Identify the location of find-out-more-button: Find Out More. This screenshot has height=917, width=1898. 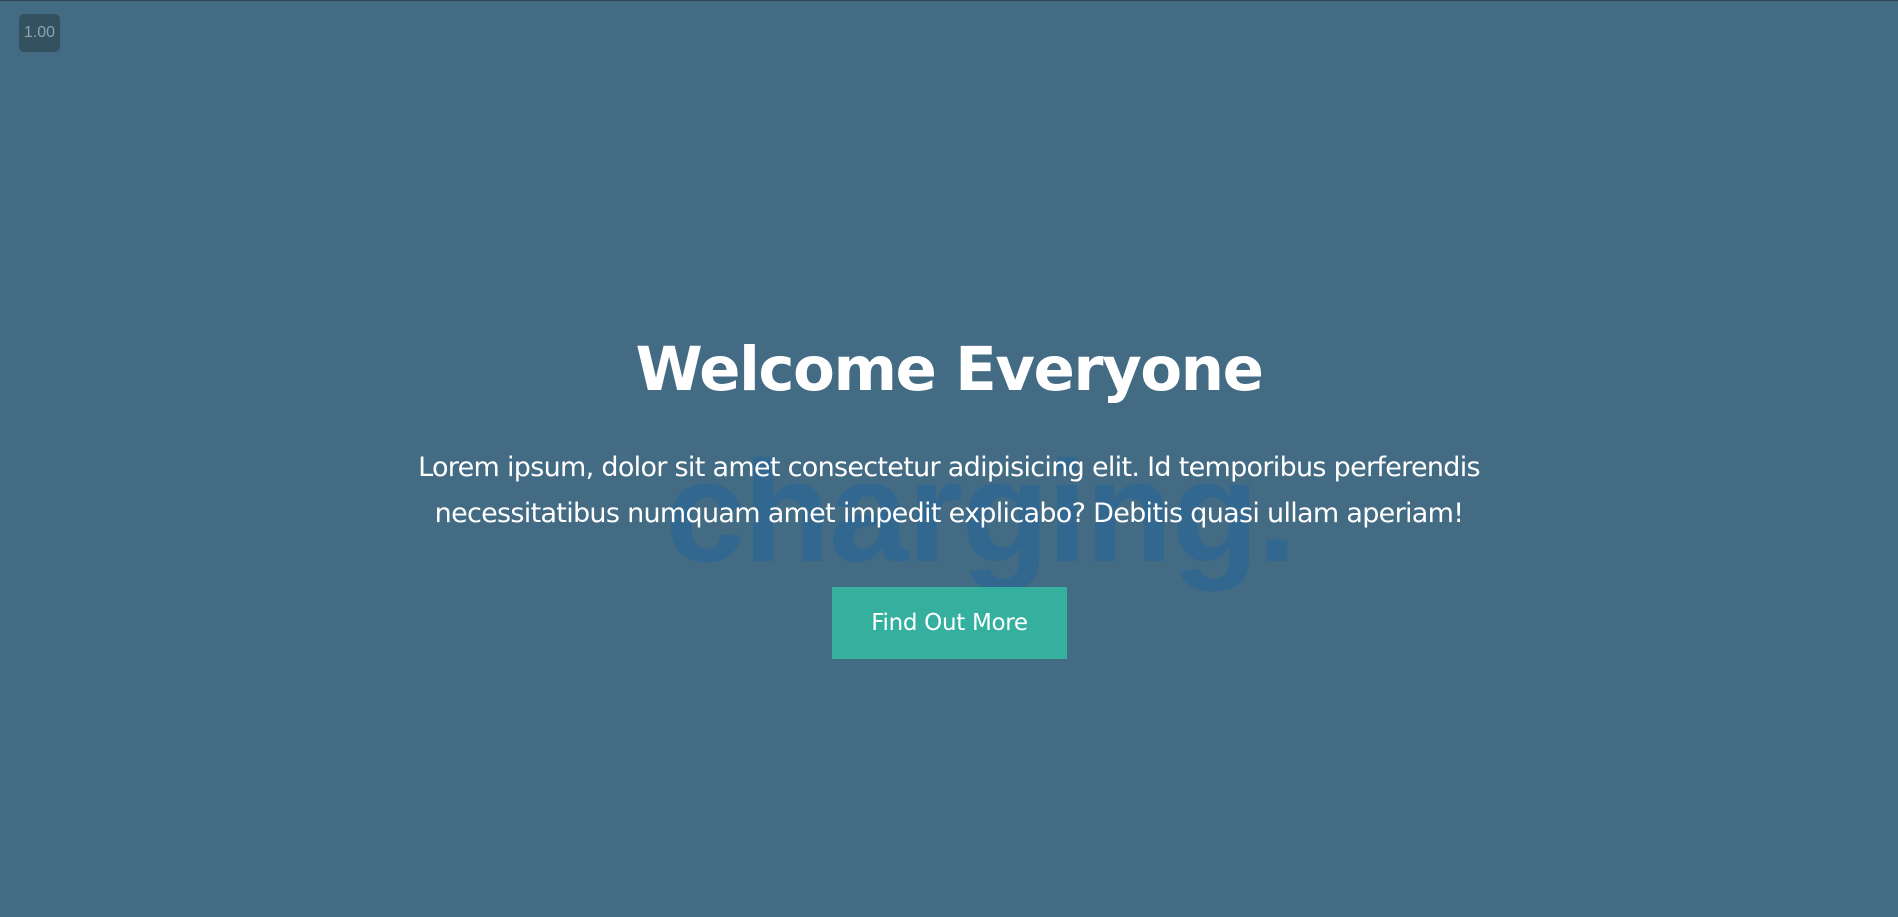
(949, 623).